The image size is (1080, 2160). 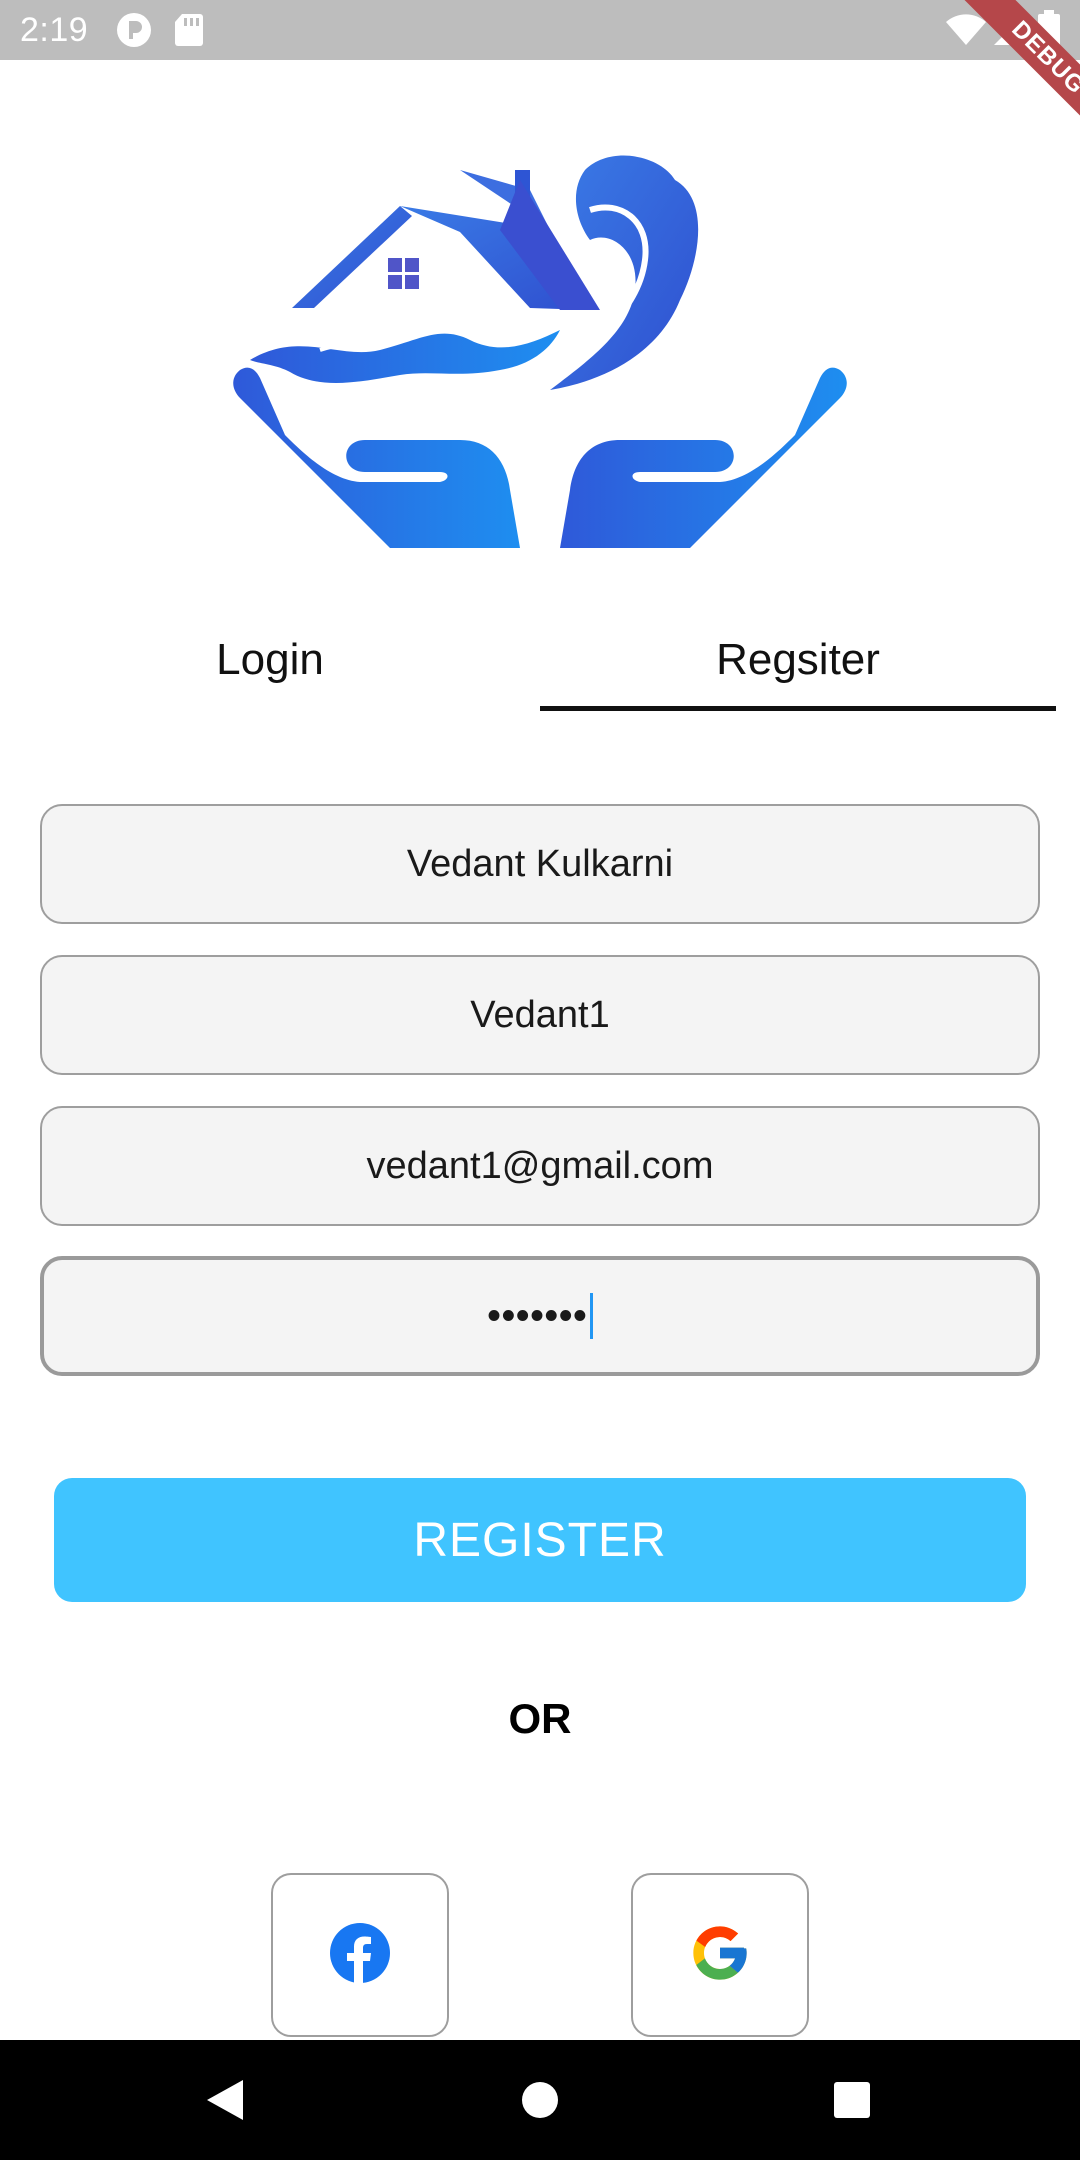 I want to click on tab-register: Regsiter, so click(x=798, y=660).